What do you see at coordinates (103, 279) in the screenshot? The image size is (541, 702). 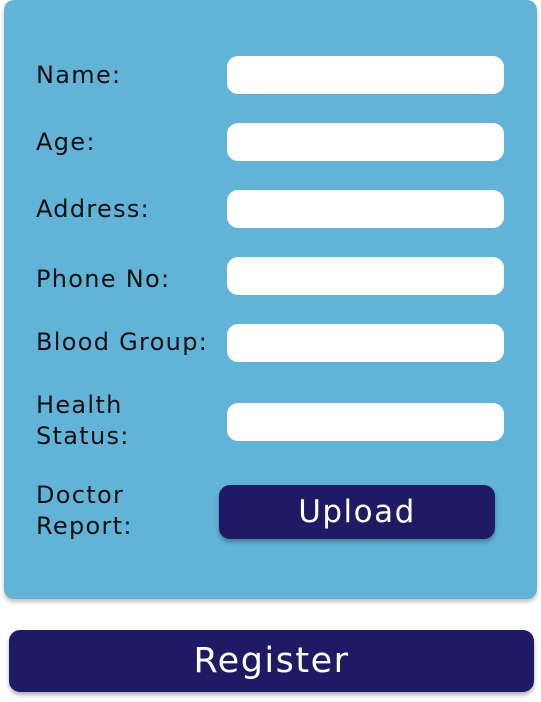 I see `phone-label: Phone No:` at bounding box center [103, 279].